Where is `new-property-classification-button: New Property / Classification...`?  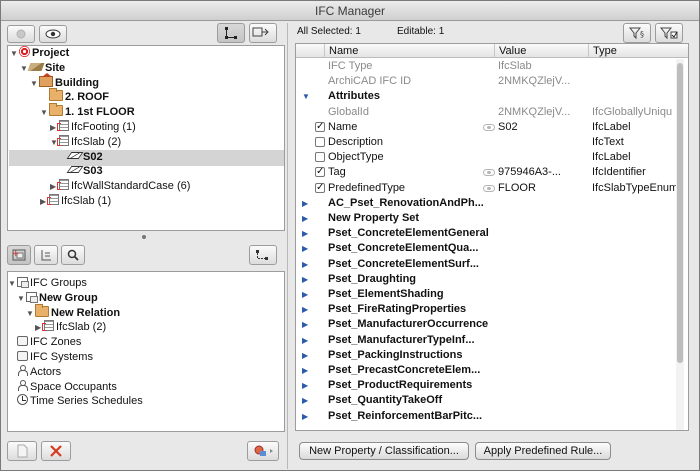 new-property-classification-button: New Property / Classification... is located at coordinates (384, 451).